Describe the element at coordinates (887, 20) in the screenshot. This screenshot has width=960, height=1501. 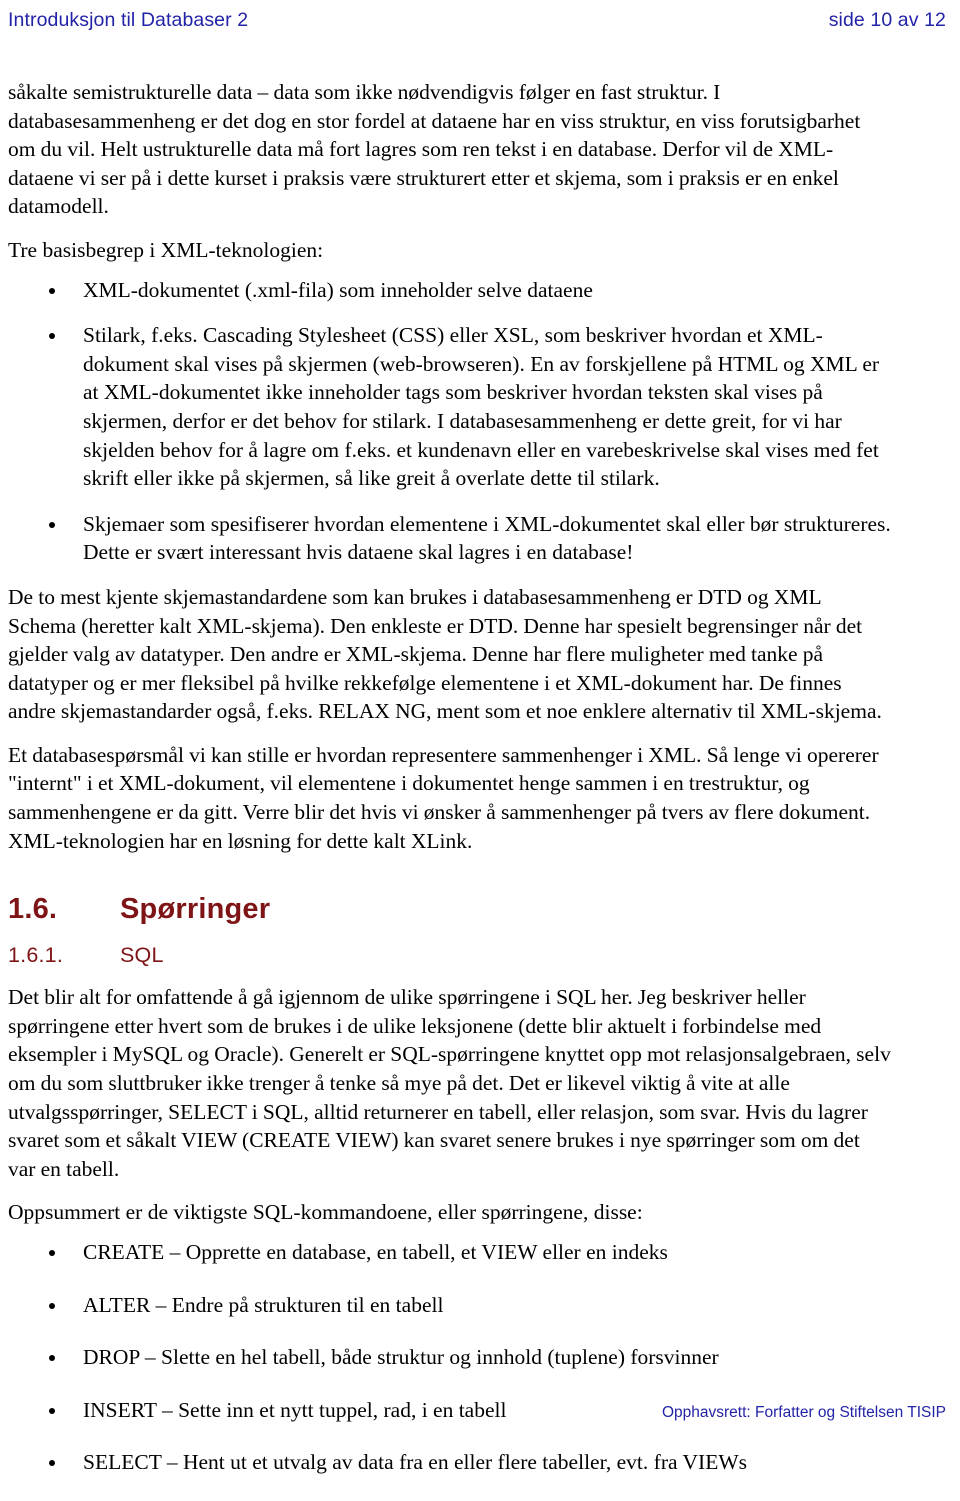
I see `page-number: side 10 av 12` at that location.